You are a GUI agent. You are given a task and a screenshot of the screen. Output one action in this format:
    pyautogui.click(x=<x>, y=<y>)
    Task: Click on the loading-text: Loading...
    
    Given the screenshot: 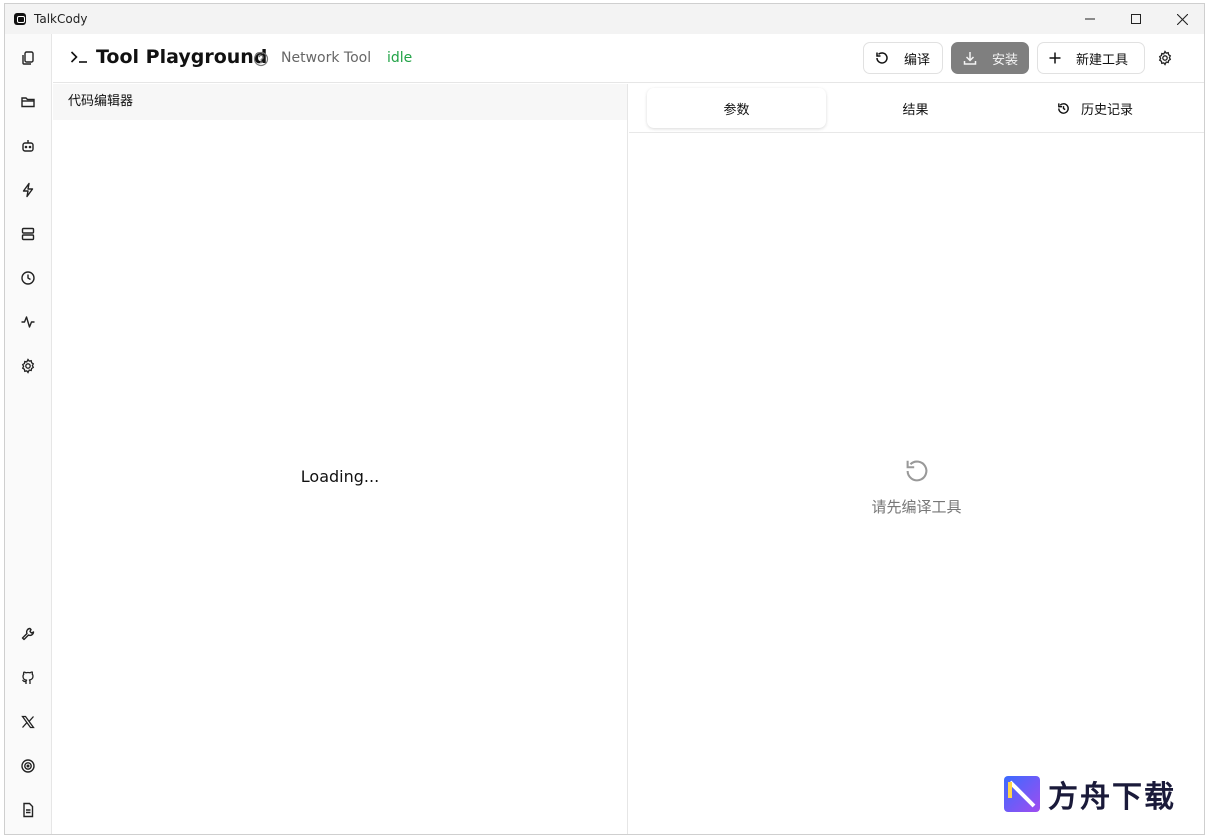 What is the action you would take?
    pyautogui.click(x=340, y=476)
    